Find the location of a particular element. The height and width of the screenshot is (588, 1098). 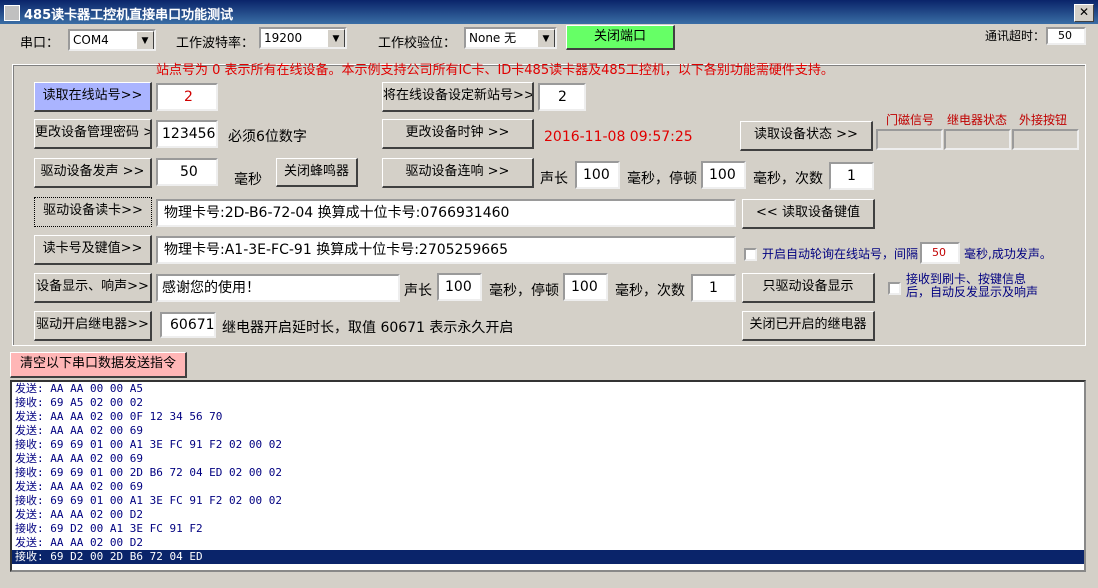

close-buzzer-button: 关闭蜂鸣器 is located at coordinates (317, 172).